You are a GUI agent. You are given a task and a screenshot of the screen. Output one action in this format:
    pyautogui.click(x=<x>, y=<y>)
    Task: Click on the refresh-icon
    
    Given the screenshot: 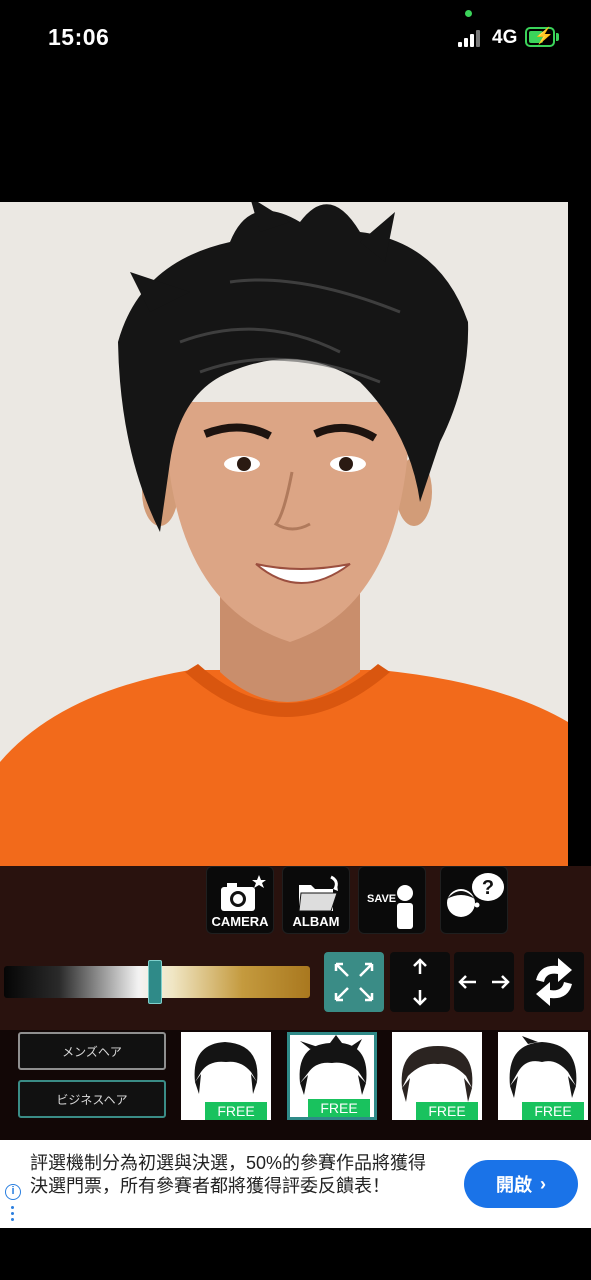 What is the action you would take?
    pyautogui.click(x=554, y=982)
    